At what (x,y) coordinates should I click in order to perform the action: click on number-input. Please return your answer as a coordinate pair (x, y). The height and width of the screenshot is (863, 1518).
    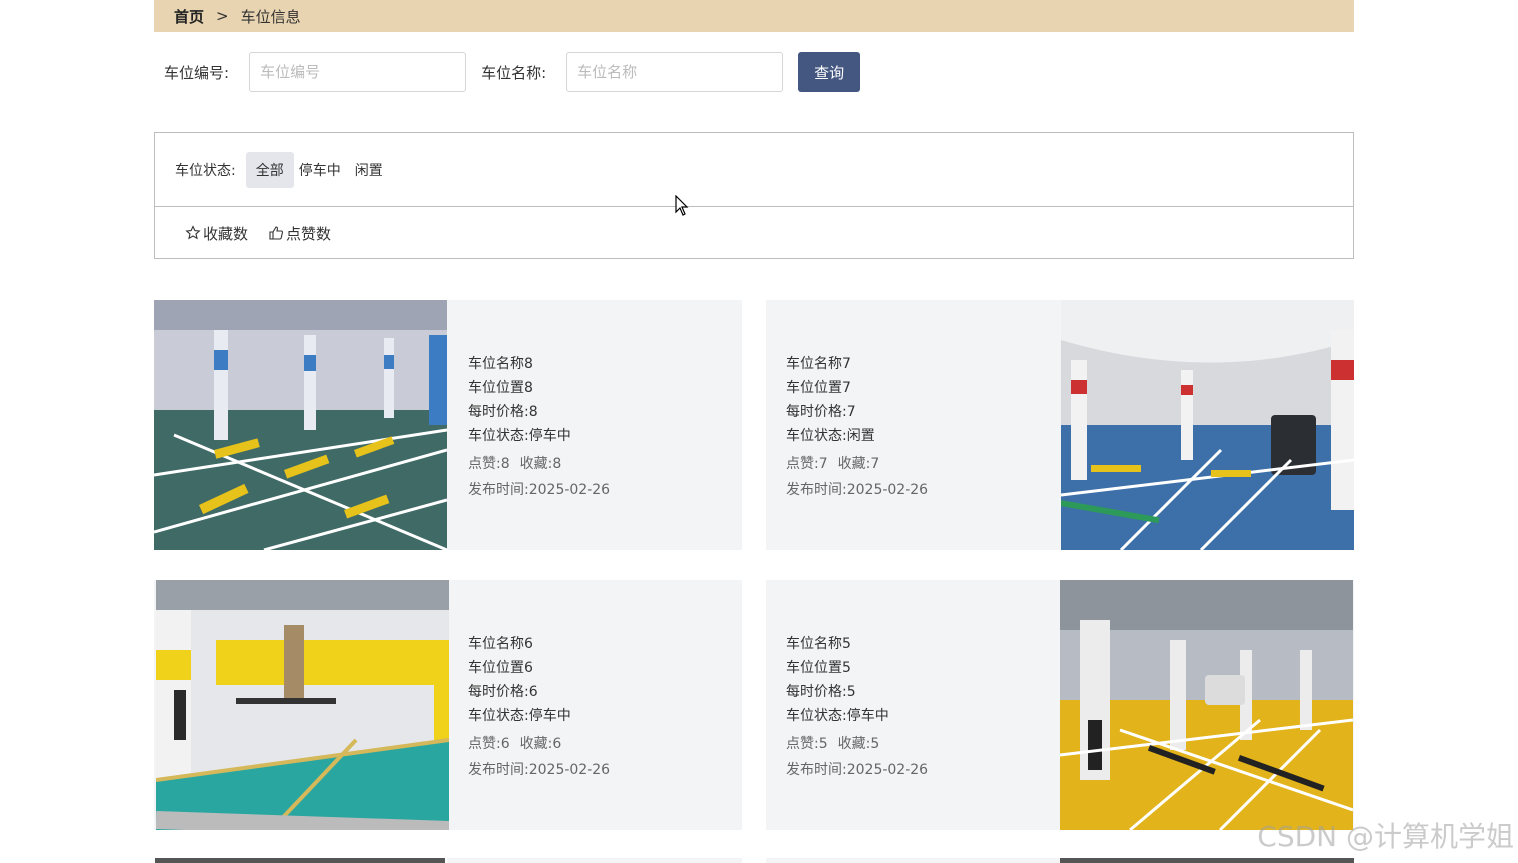
    Looking at the image, I should click on (358, 72).